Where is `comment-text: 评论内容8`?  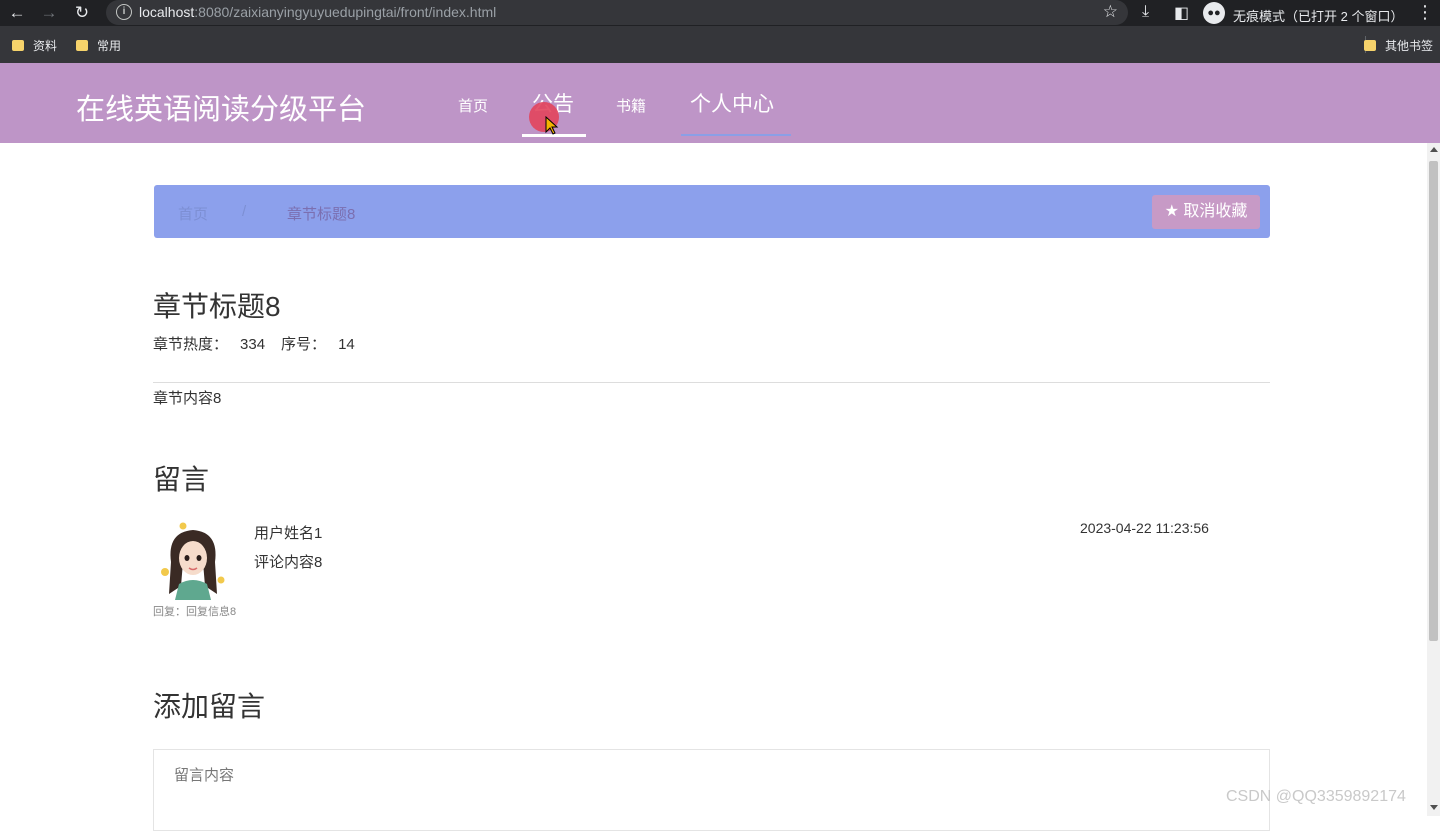
comment-text: 评论内容8 is located at coordinates (288, 562).